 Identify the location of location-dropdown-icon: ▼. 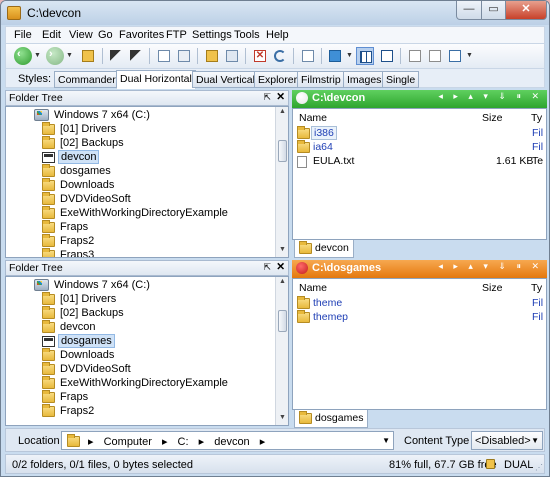
(386, 440).